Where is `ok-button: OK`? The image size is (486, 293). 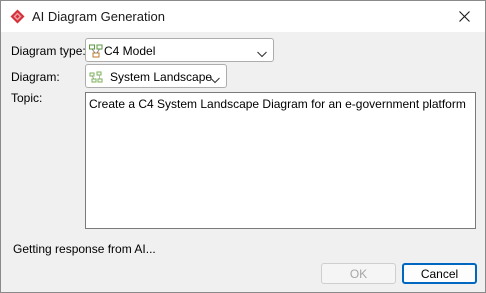 ok-button: OK is located at coordinates (358, 273).